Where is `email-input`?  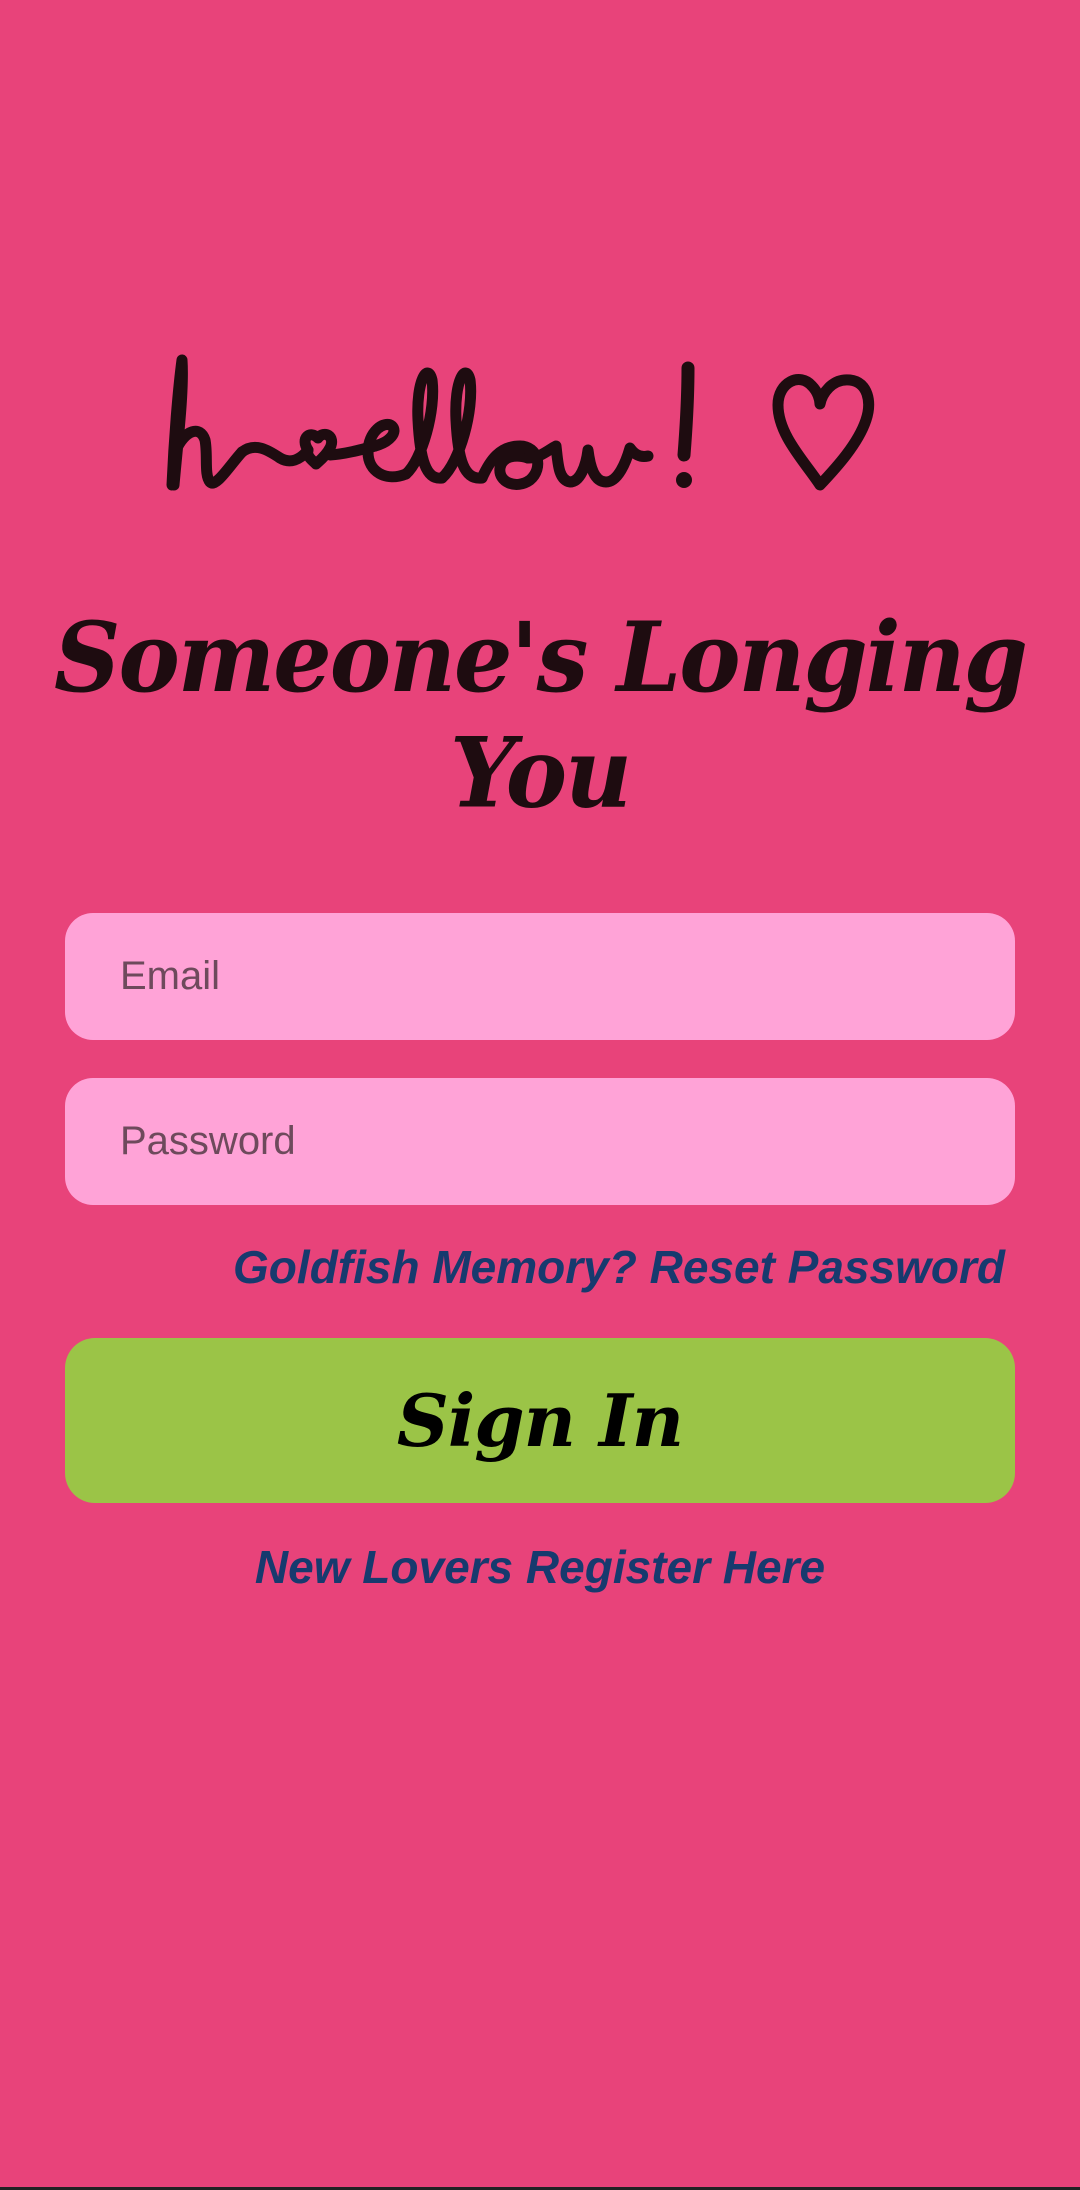
email-input is located at coordinates (566, 976).